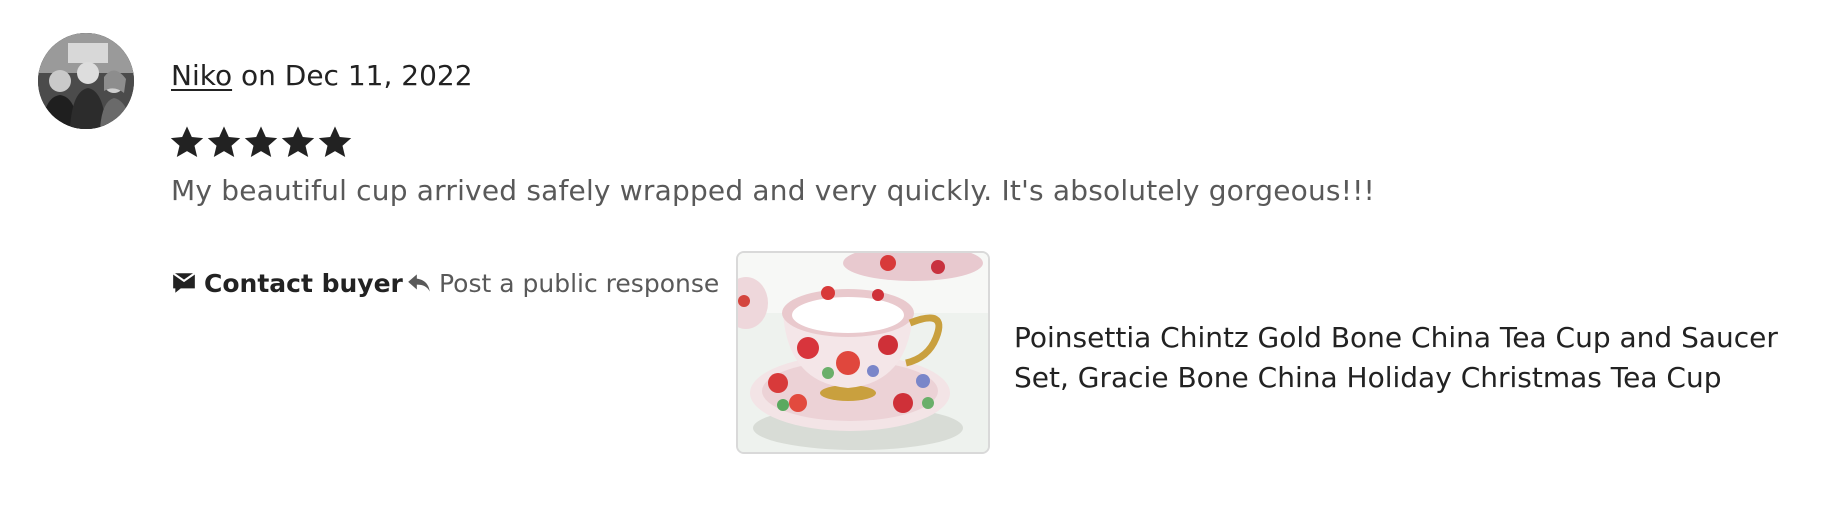 The image size is (1846, 532). I want to click on reviewer-avatar, so click(86, 81).